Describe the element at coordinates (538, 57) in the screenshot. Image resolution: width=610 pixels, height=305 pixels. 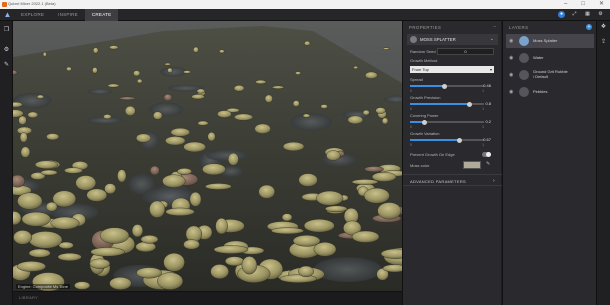
I see `layer-name: Water` at that location.